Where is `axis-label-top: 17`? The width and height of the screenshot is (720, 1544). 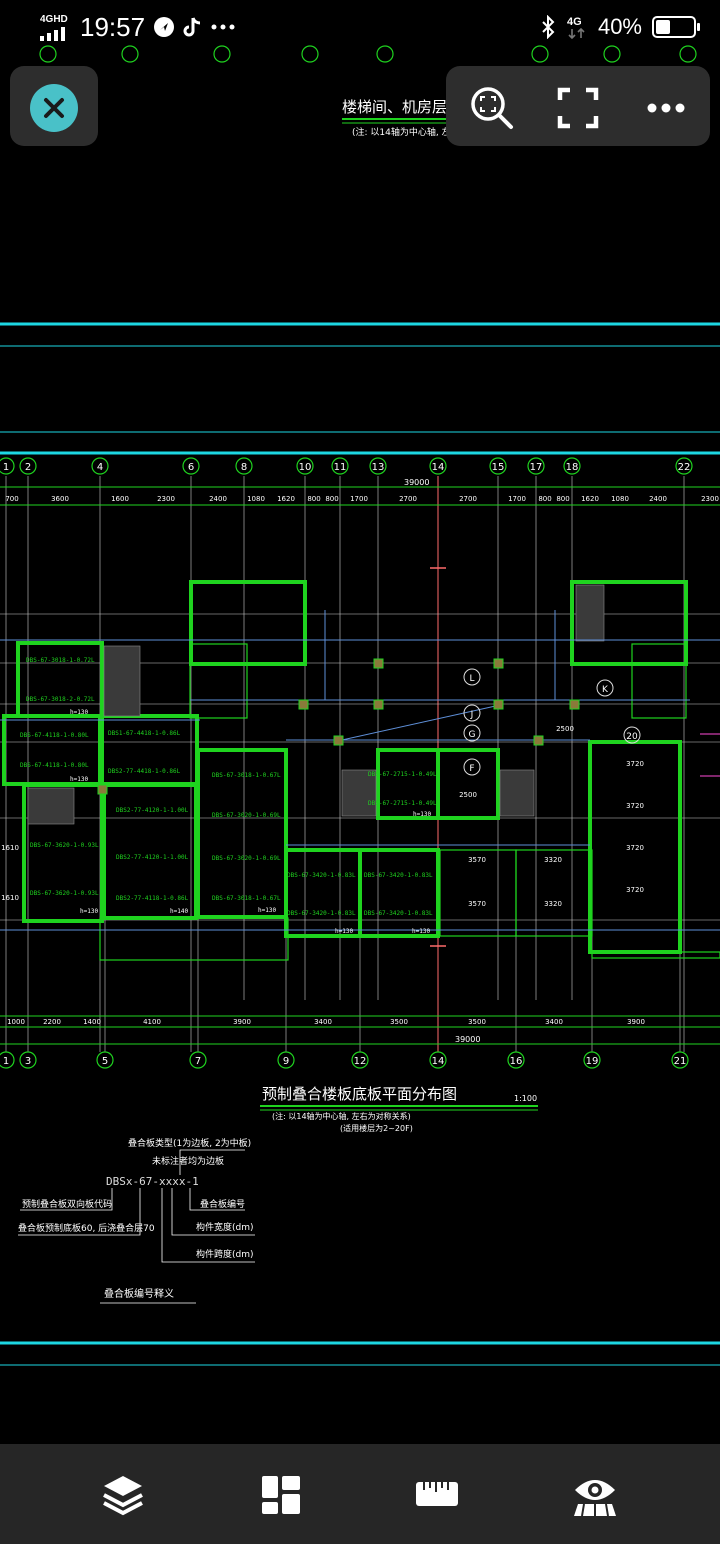 axis-label-top: 17 is located at coordinates (536, 467).